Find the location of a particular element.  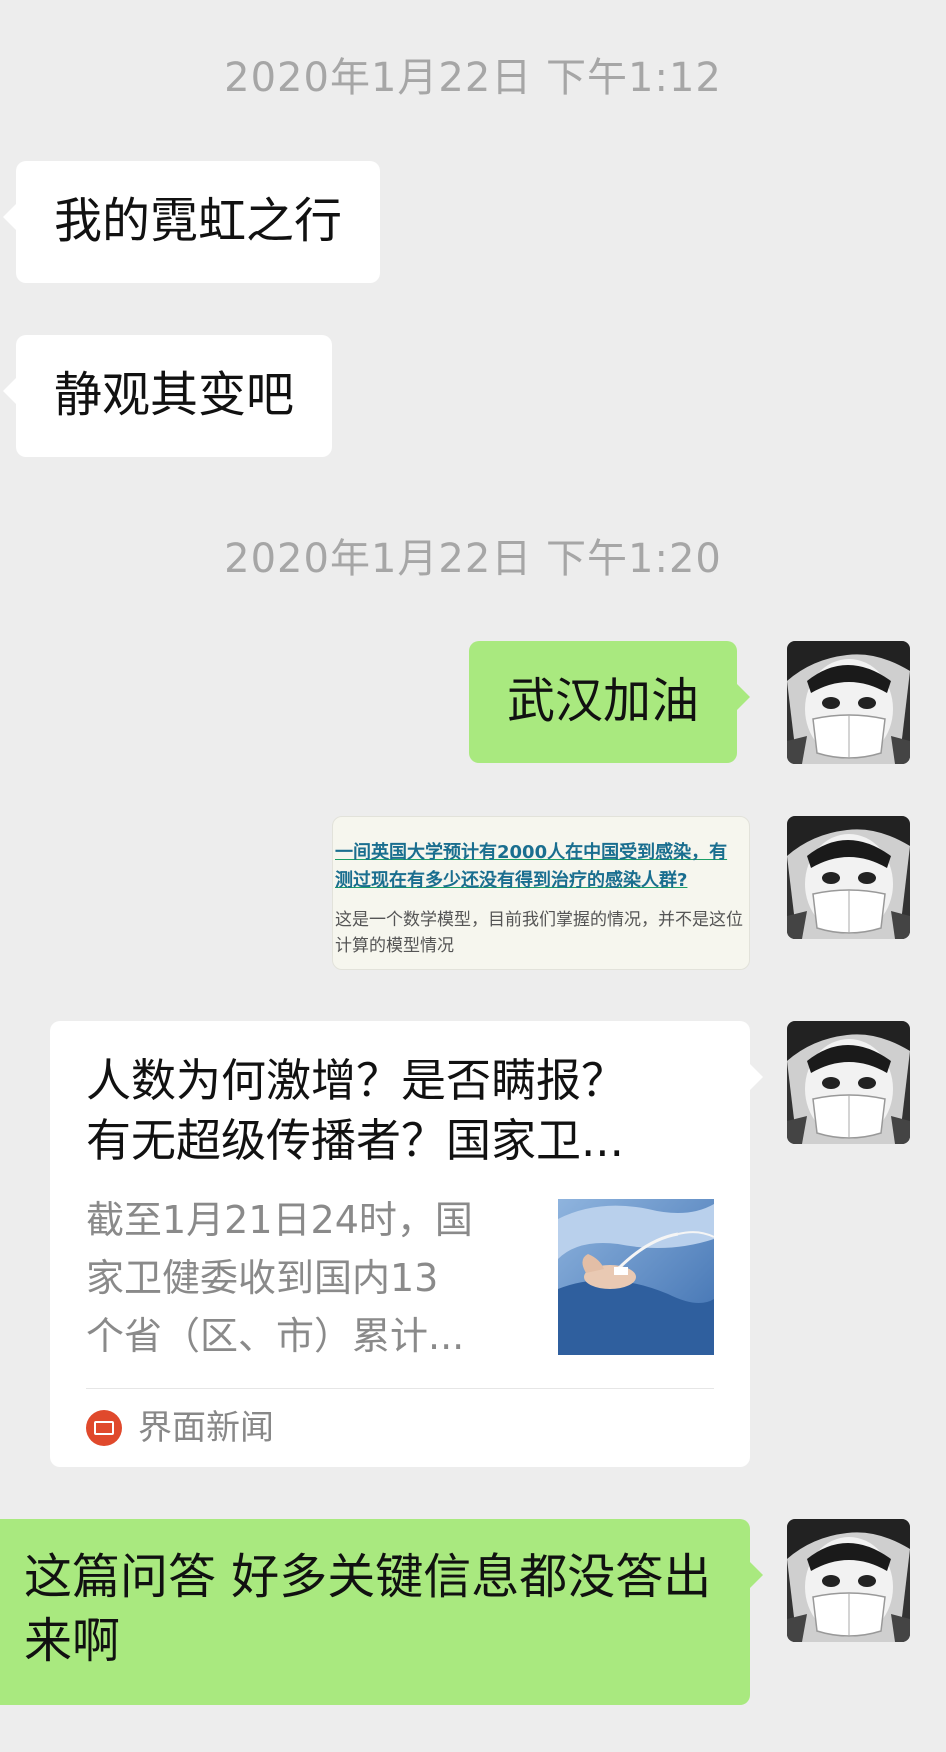

message-text: 武汉加油 is located at coordinates (603, 701).